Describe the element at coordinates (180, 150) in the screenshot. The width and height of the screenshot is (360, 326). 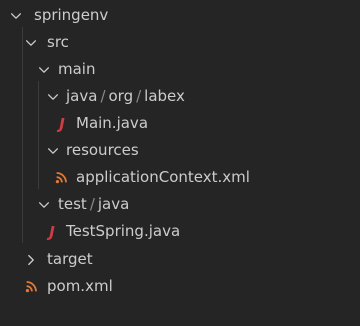
I see `tree-item-resources: resources` at that location.